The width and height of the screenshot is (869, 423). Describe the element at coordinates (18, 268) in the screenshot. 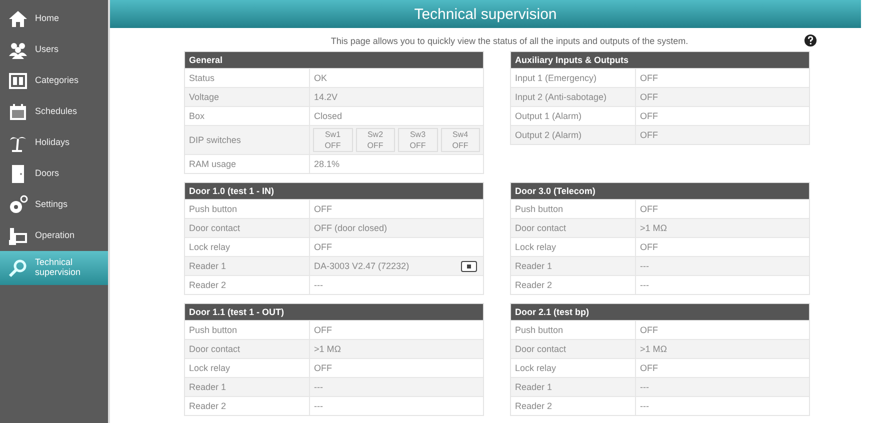

I see `search-icon` at that location.